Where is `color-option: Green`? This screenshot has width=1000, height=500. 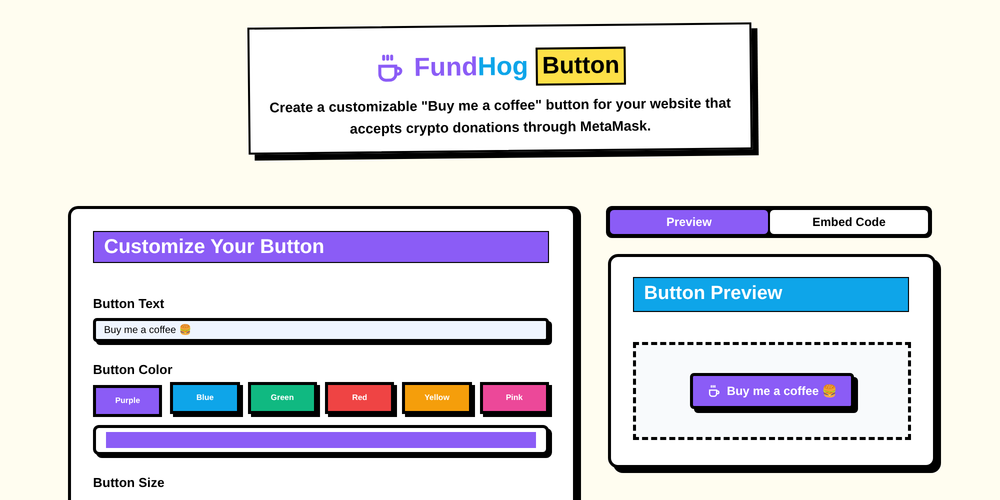 color-option: Green is located at coordinates (282, 398).